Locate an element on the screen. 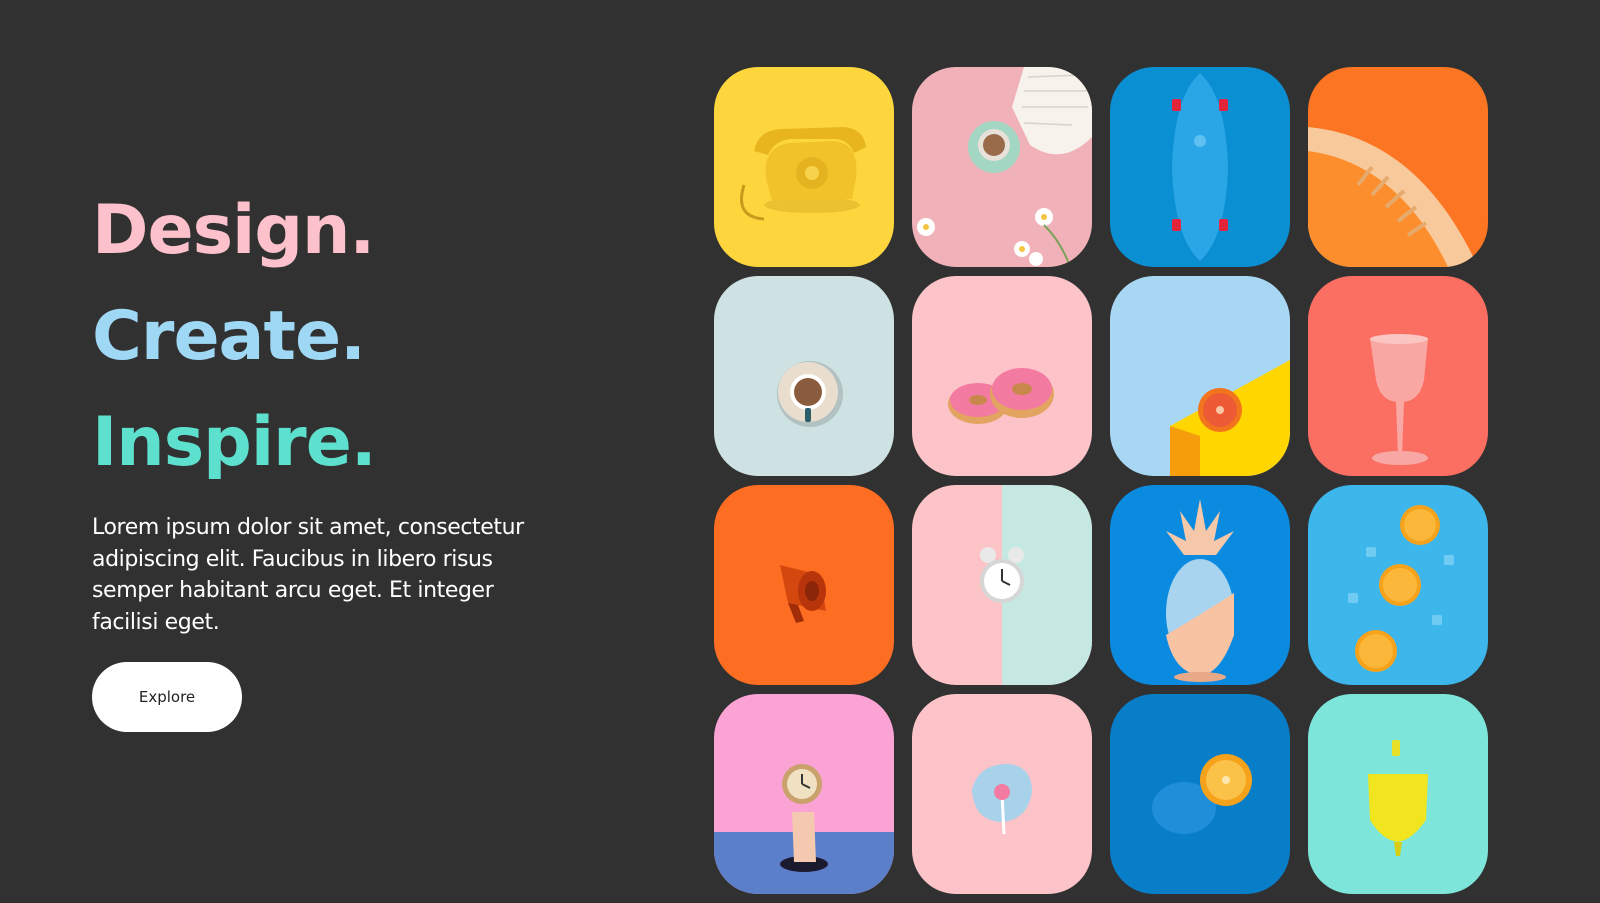  grapefruit-icon is located at coordinates (1200, 376).